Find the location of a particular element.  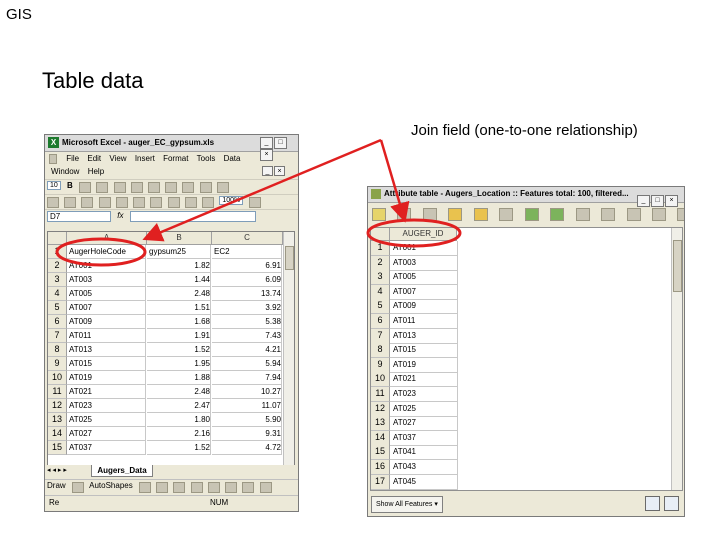

excel-header-highlight is located at coordinates (101, 252).